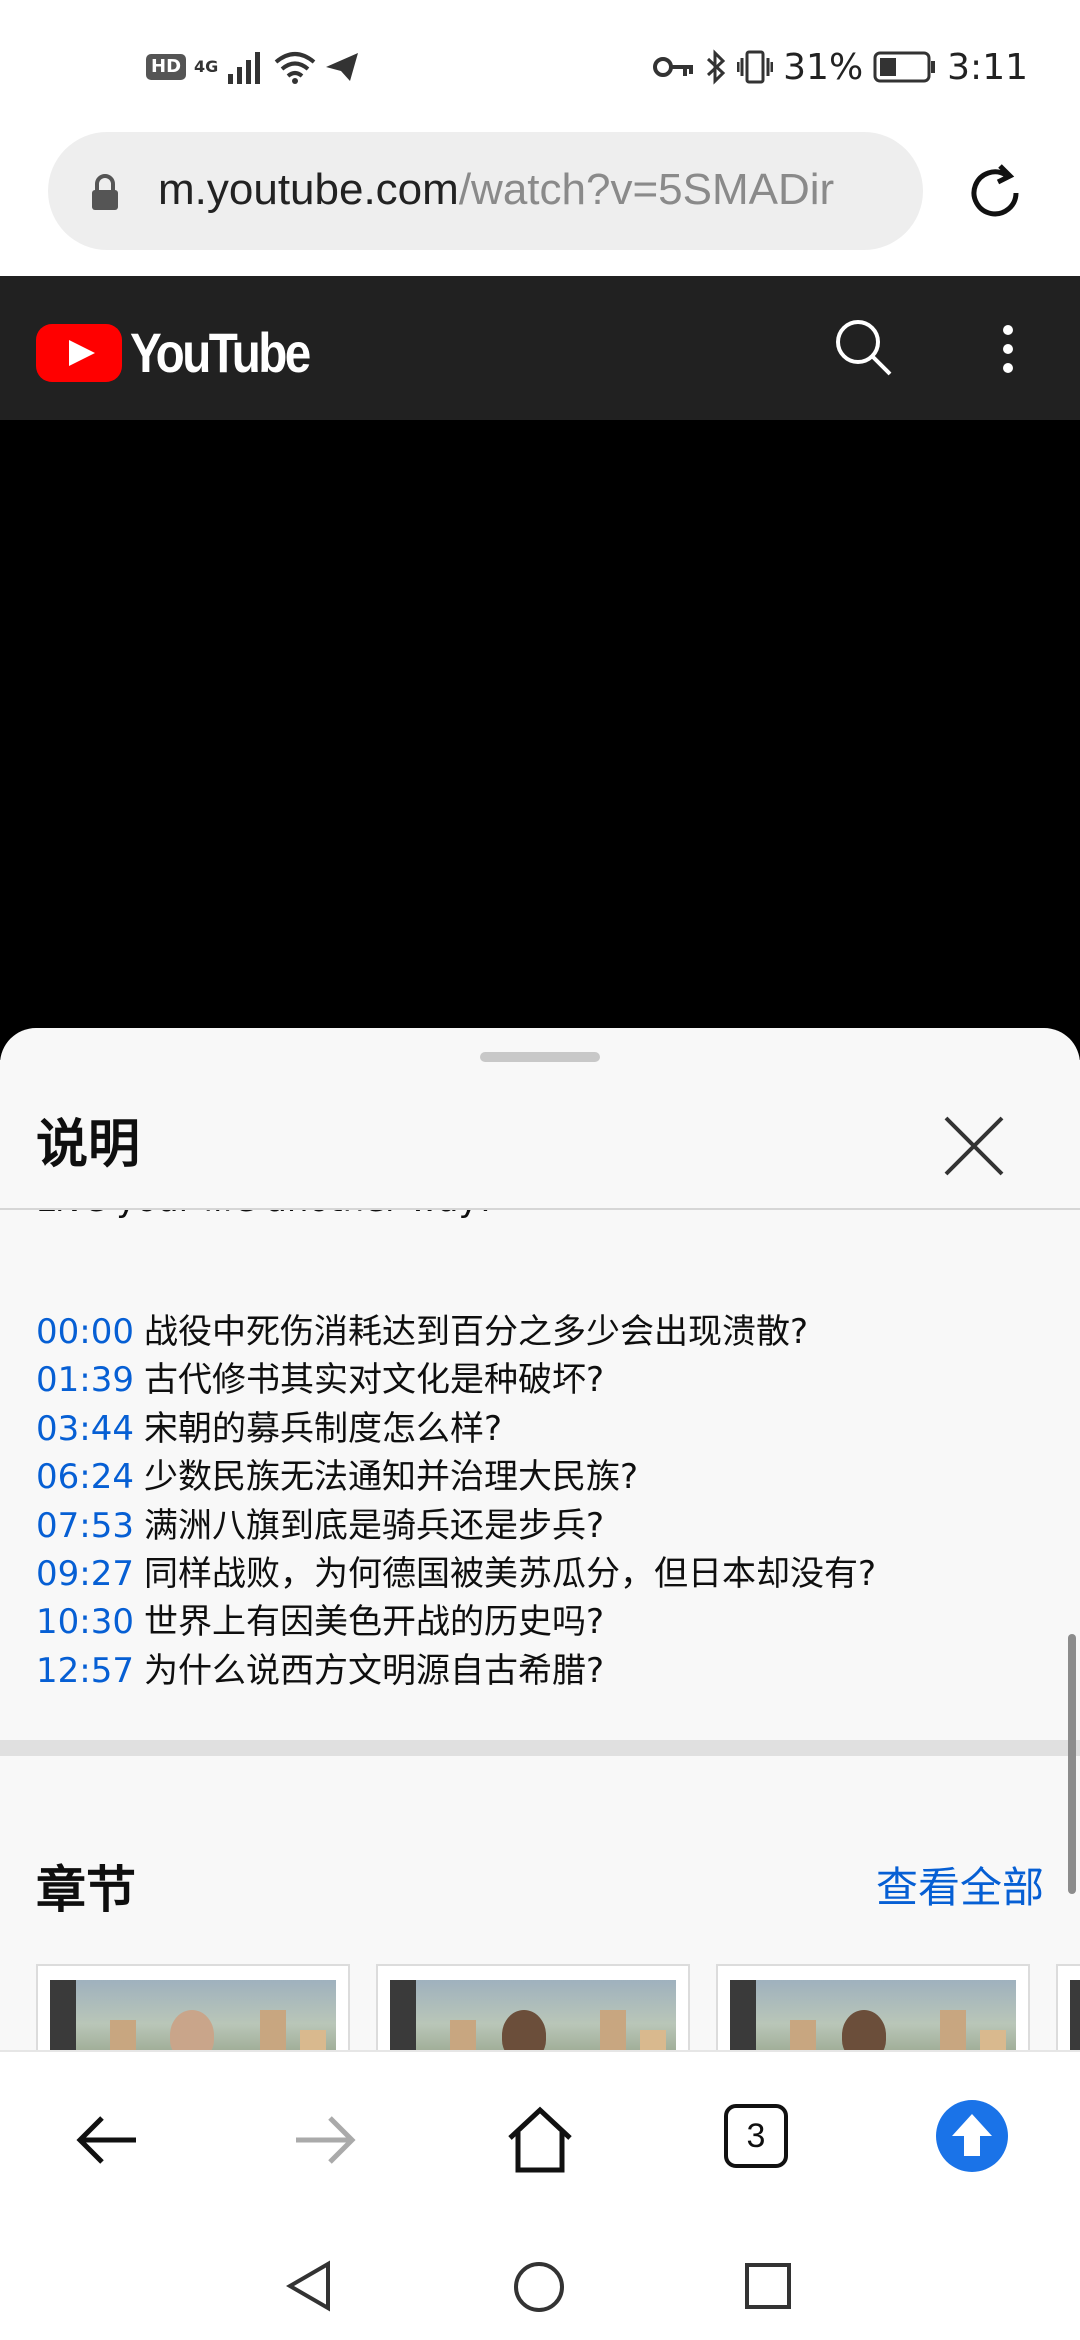 This screenshot has width=1080, height=2340. What do you see at coordinates (646, 189) in the screenshot?
I see `url-path: /watch?v=5SMADir` at bounding box center [646, 189].